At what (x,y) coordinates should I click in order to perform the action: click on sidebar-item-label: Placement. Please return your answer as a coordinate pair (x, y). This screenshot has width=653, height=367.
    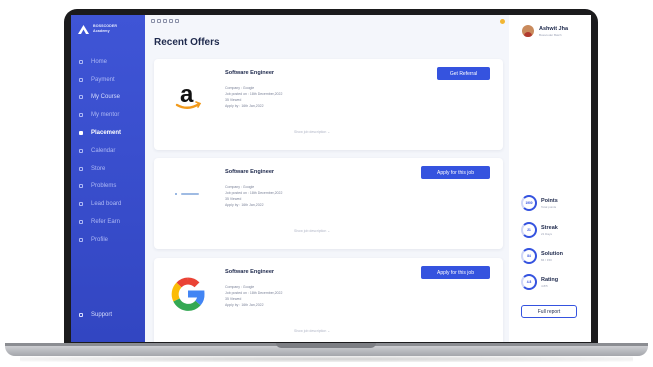
    Looking at the image, I should click on (106, 133).